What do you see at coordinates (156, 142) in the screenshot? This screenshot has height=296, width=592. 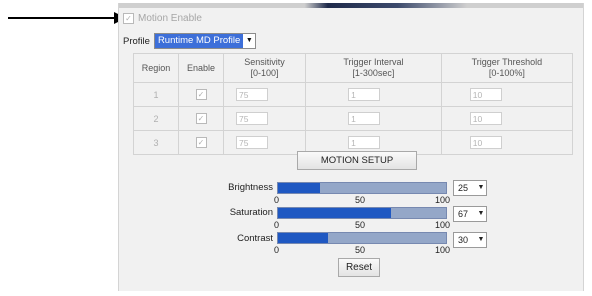 I see `region-cell: 3` at bounding box center [156, 142].